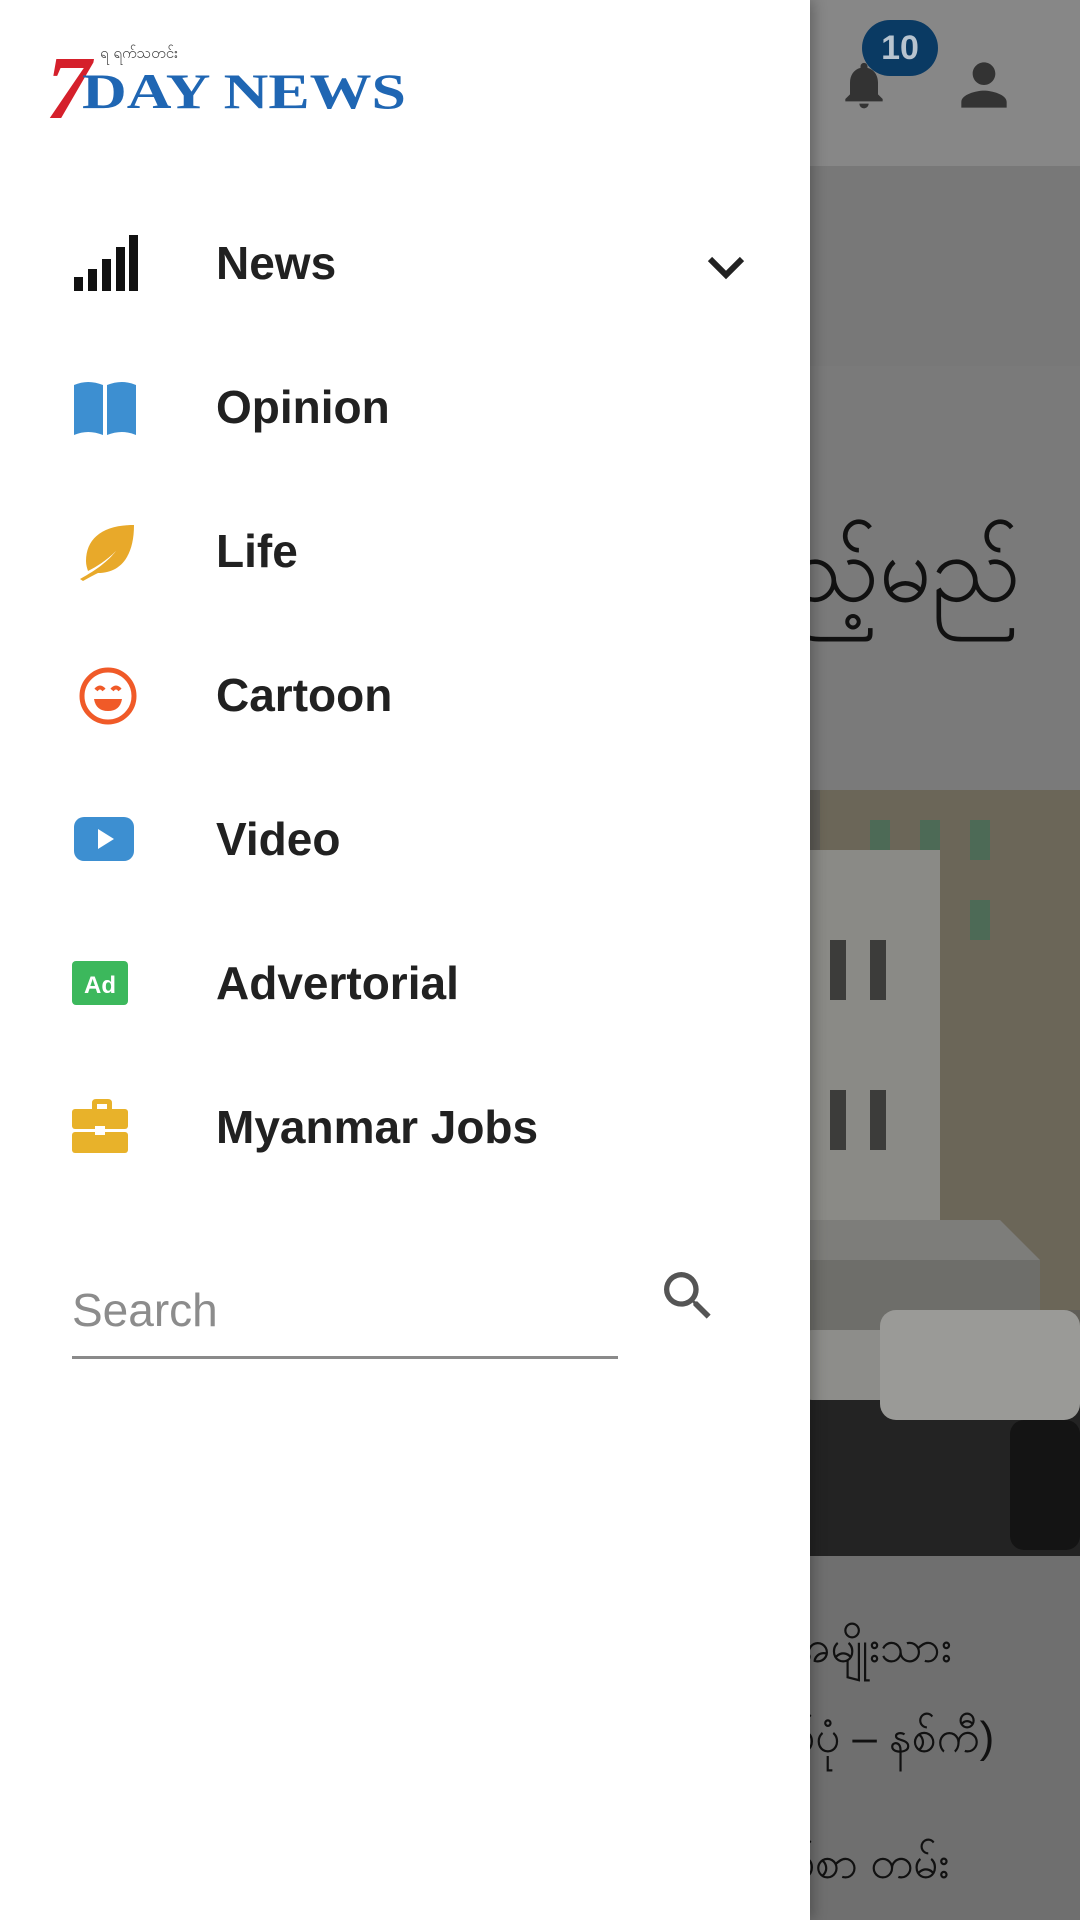 The height and width of the screenshot is (1920, 1080). What do you see at coordinates (108, 696) in the screenshot?
I see `smiley-icon` at bounding box center [108, 696].